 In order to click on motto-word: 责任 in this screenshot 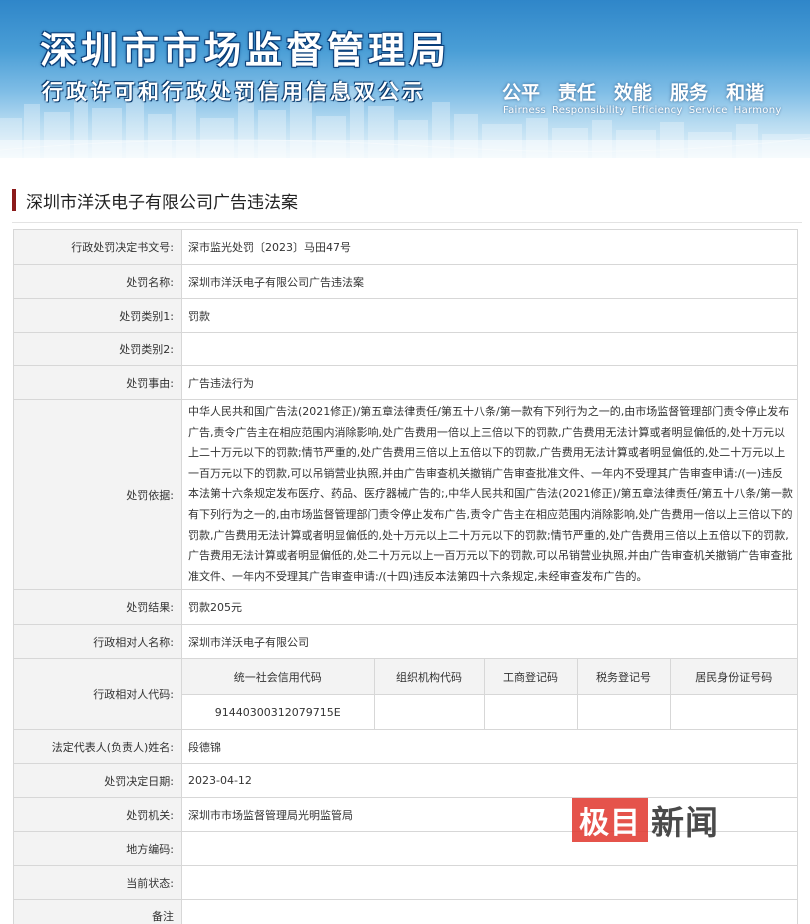, I will do `click(577, 93)`.